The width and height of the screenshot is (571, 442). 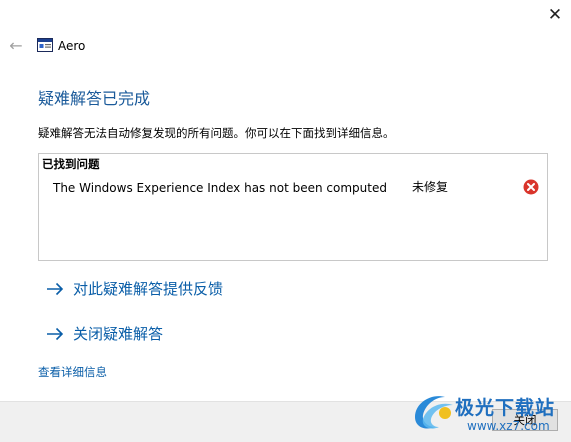 I want to click on page-description: 疑难解答无法自动修复发现的所有问题。你可以在下面找到详细信息。, so click(x=216, y=133).